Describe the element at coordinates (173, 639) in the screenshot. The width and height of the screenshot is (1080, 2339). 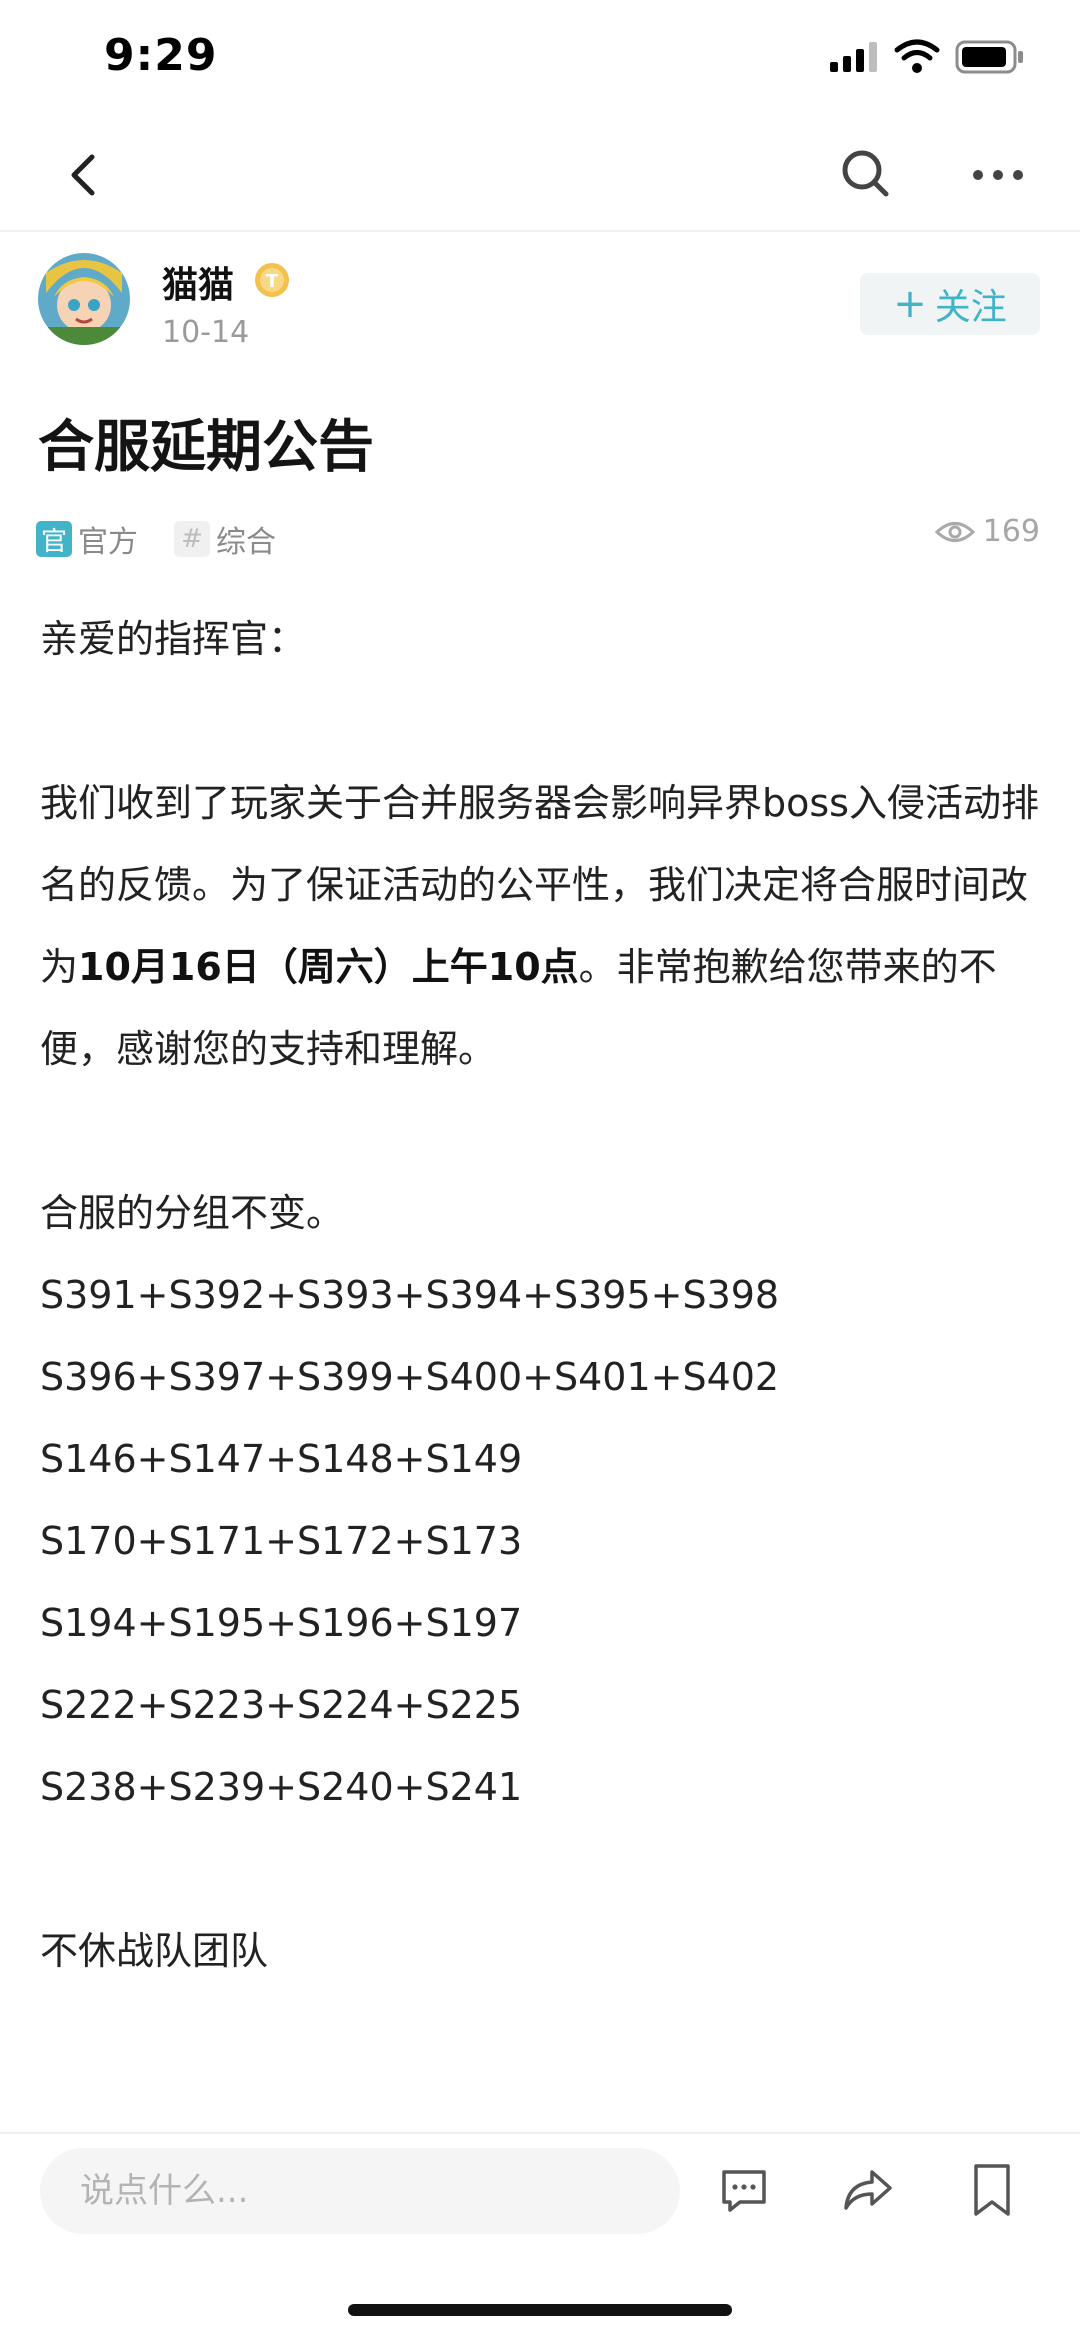
I see `greeting: 亲爱的指挥官：` at that location.